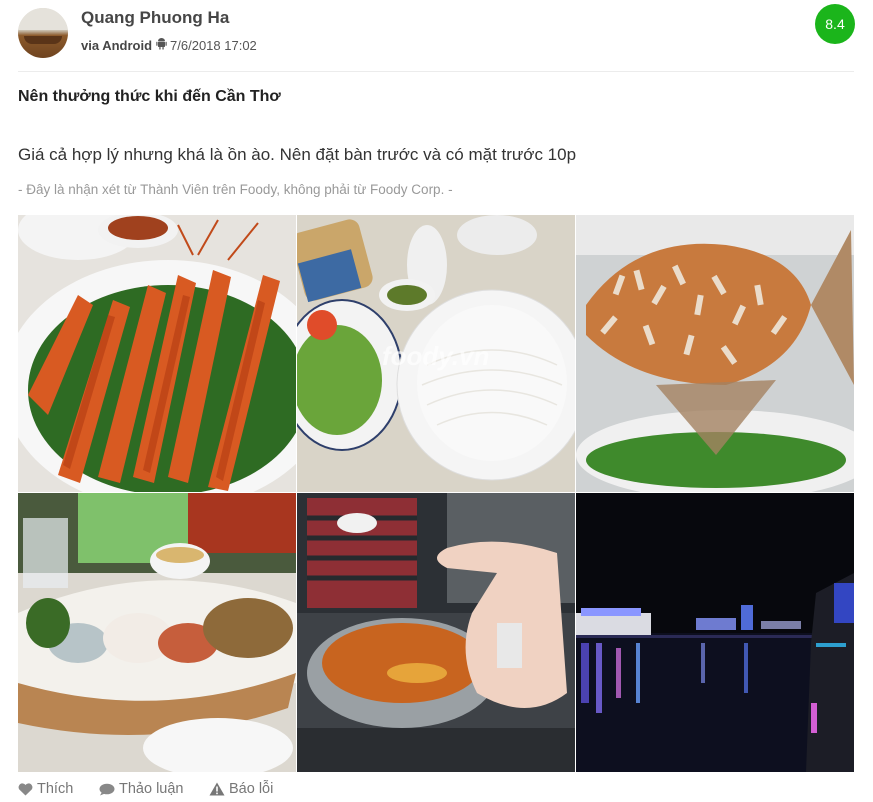 This screenshot has width=873, height=802. What do you see at coordinates (436, 632) in the screenshot?
I see `photo-hotpot-pot` at bounding box center [436, 632].